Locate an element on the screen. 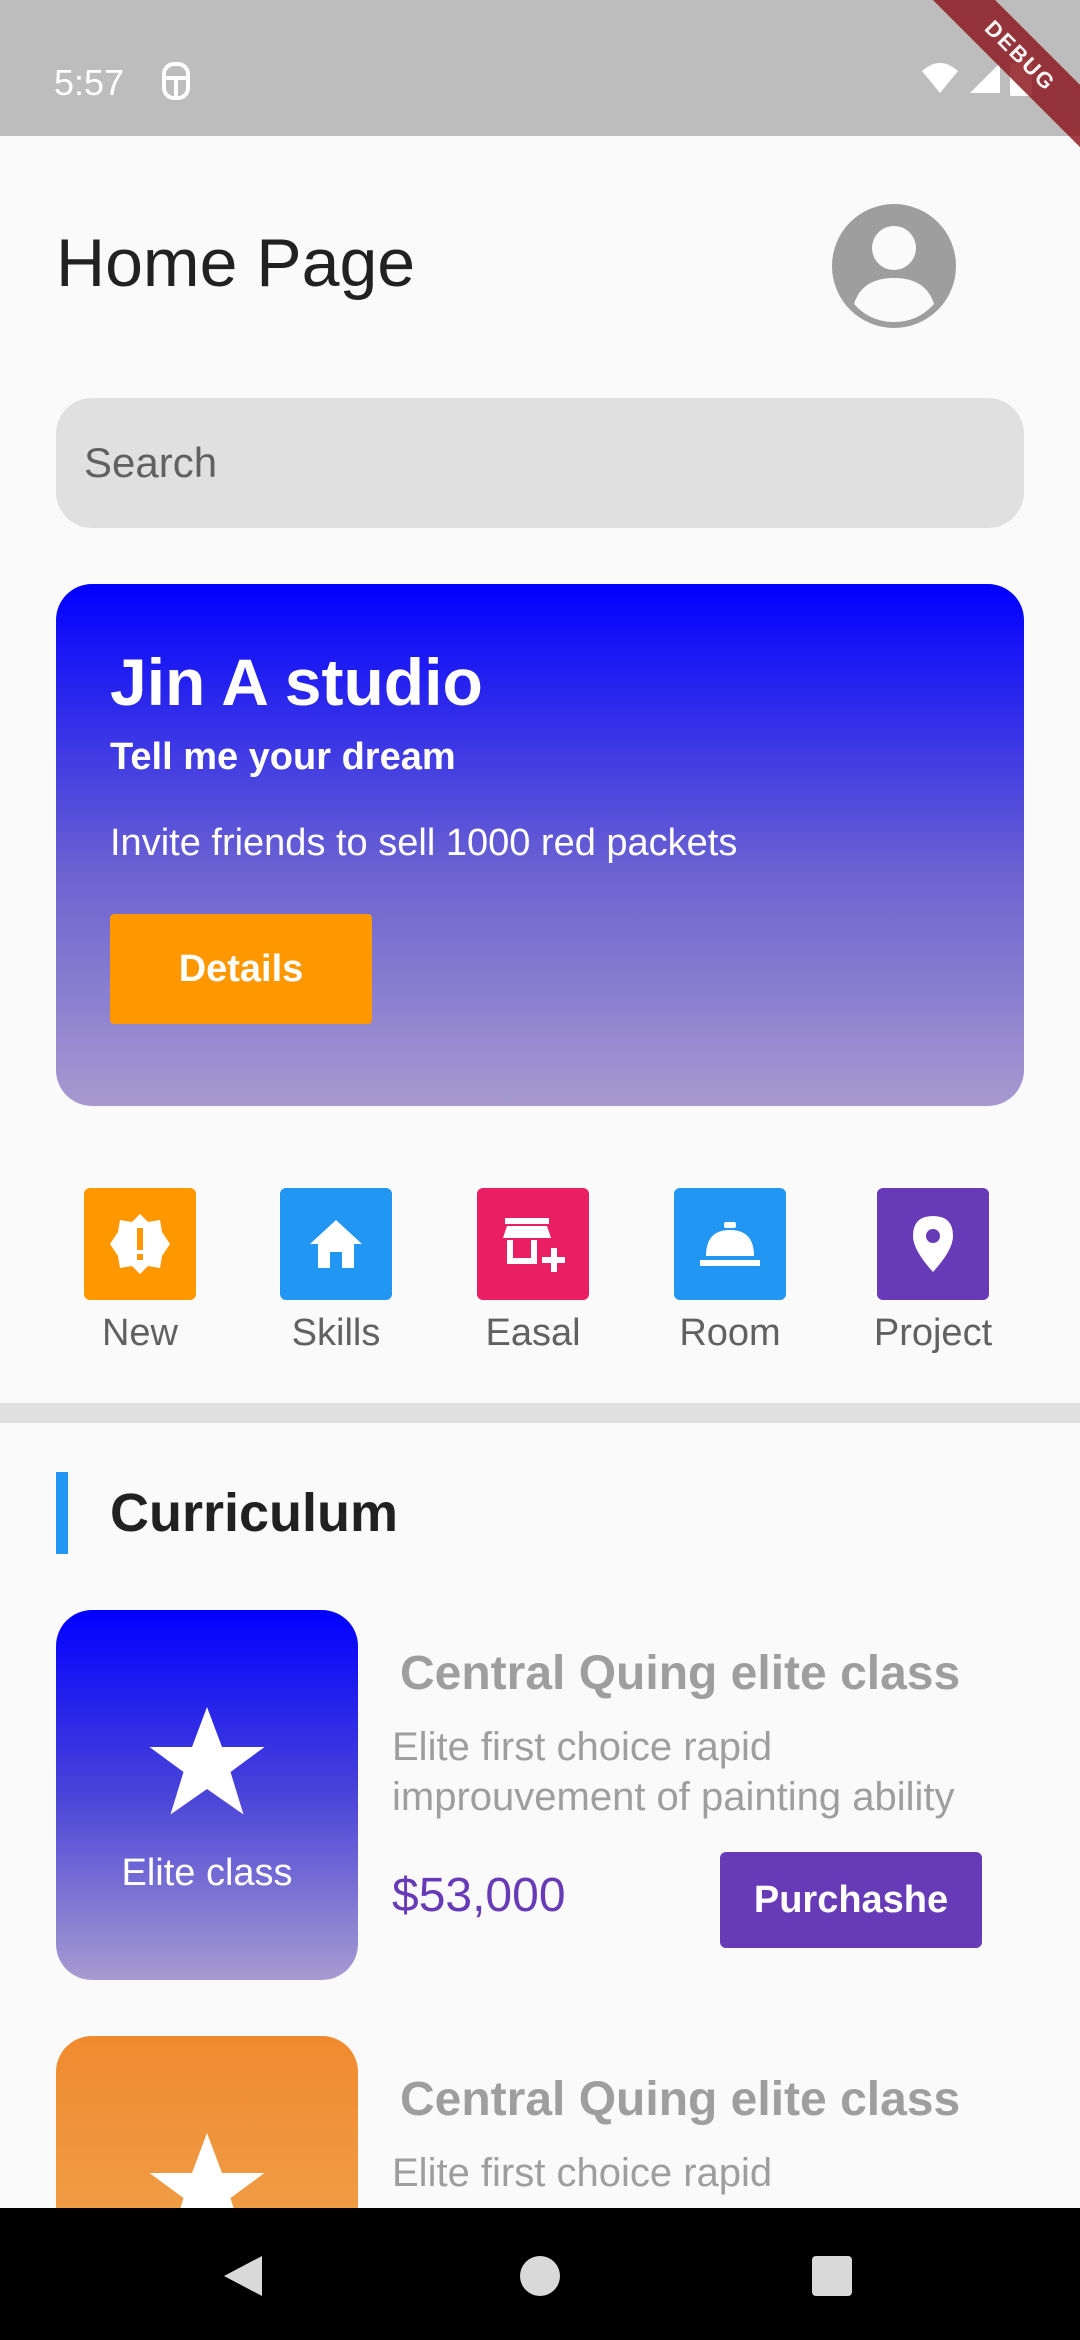  category-easal: Easal is located at coordinates (533, 1271).